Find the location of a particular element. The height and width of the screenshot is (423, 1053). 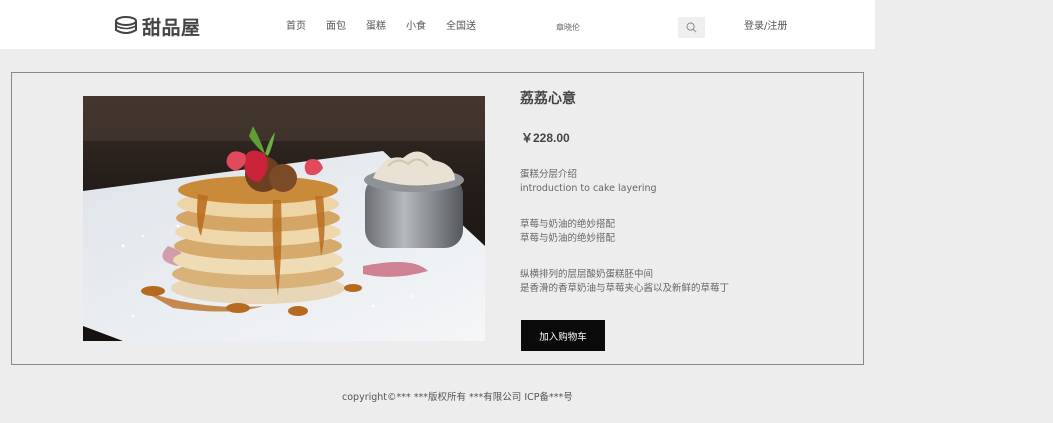

description-layering: 蛋糕分层介绍 introduction to cake layering is located at coordinates (588, 182).